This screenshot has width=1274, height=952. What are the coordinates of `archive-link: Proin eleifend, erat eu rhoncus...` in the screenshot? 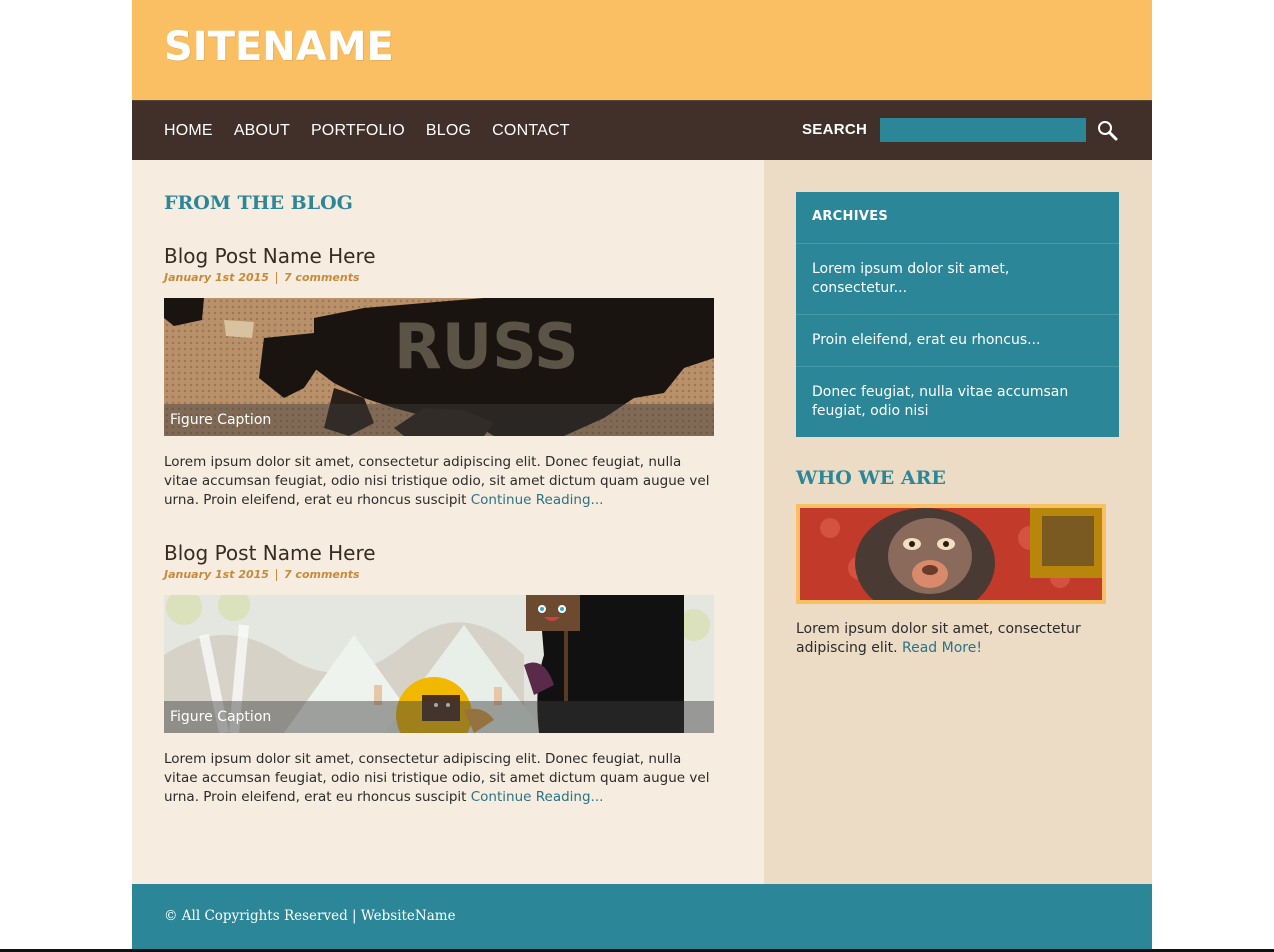 It's located at (957, 341).